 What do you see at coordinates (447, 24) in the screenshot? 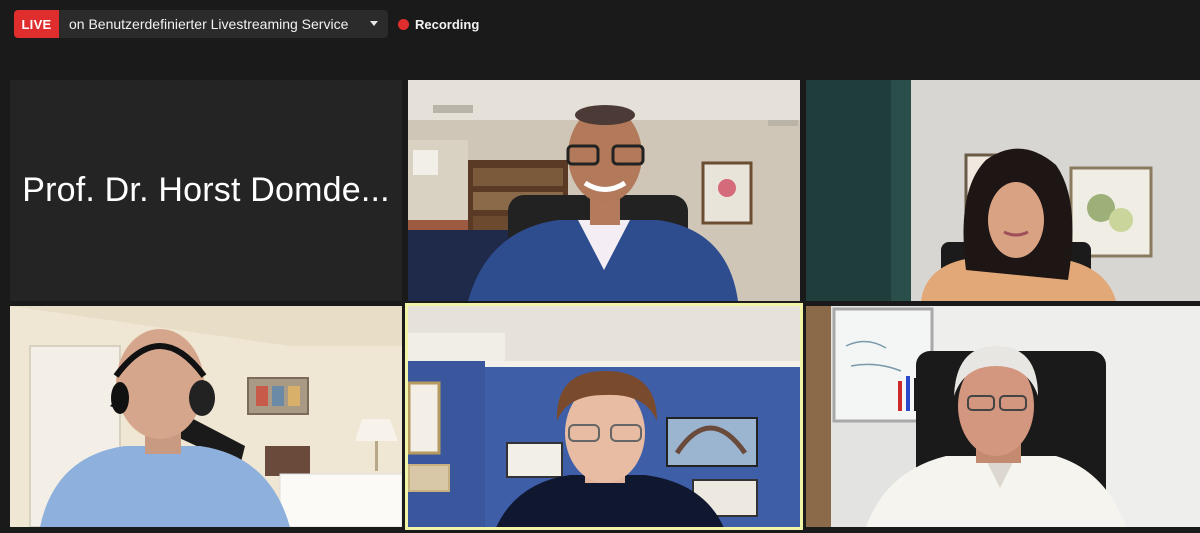
I see `recording-label: Recording` at bounding box center [447, 24].